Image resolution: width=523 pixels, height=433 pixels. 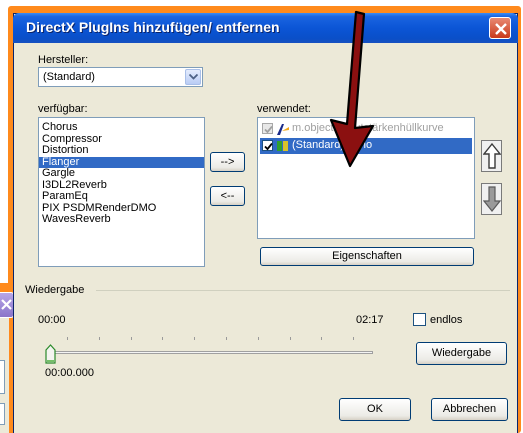 I want to click on playback-slider-thumb, so click(x=50, y=354).